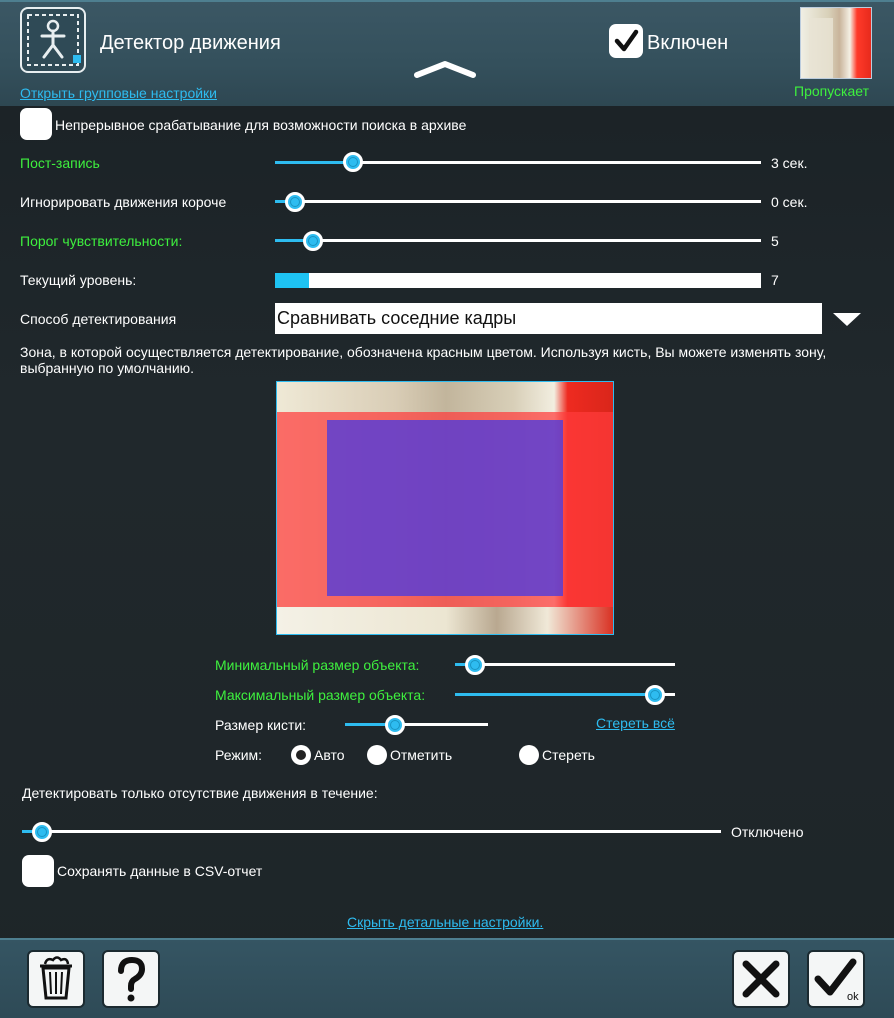  What do you see at coordinates (377, 755) in the screenshot?
I see `mode-mark-radio` at bounding box center [377, 755].